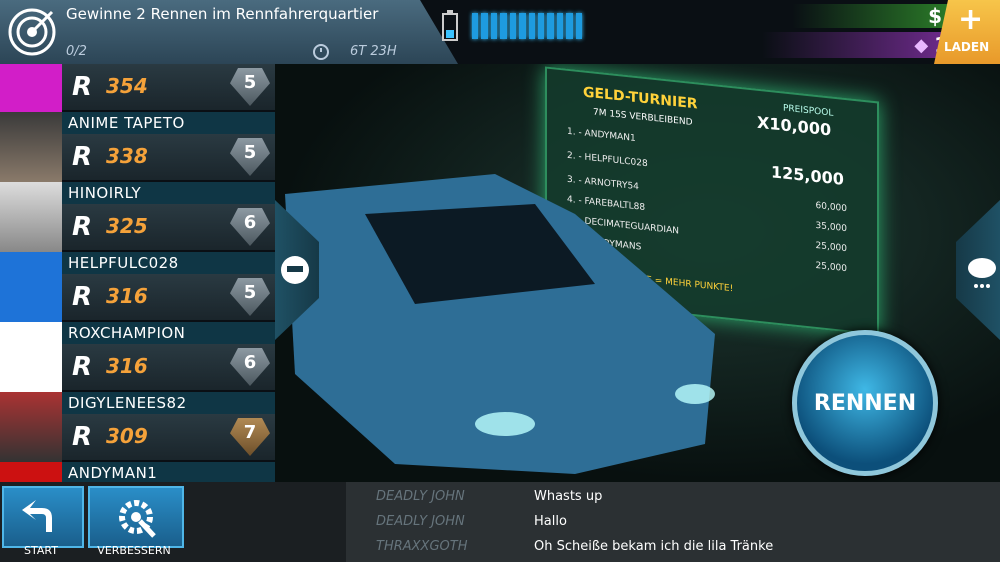  What do you see at coordinates (127, 436) in the screenshot?
I see `player-rating: 309` at bounding box center [127, 436].